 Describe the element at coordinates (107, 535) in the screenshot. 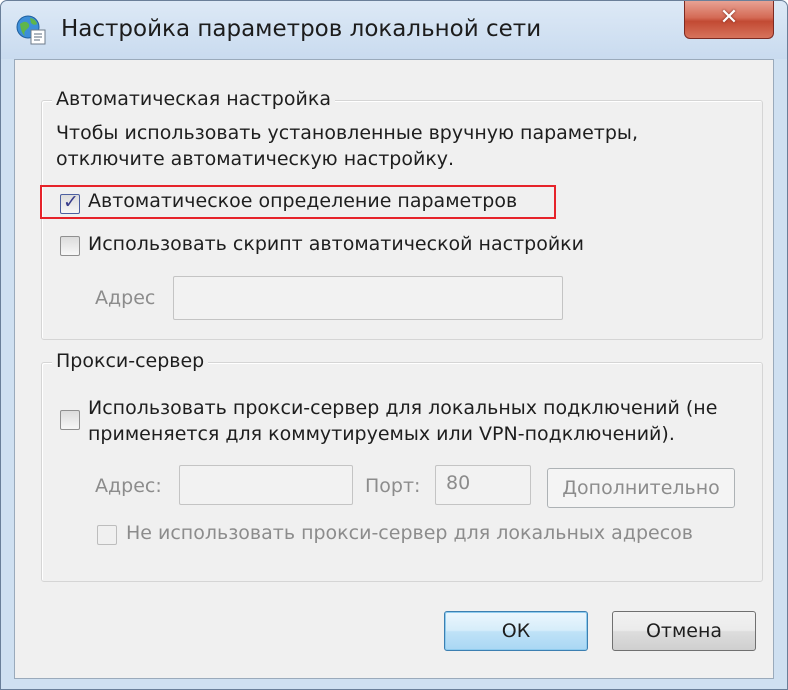

I see `bypass-local-checkbox` at that location.